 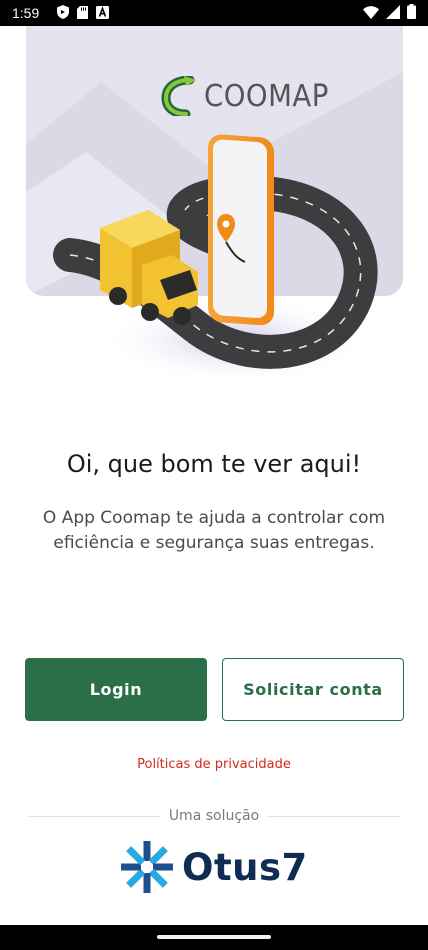 I want to click on divider-right, so click(x=334, y=816).